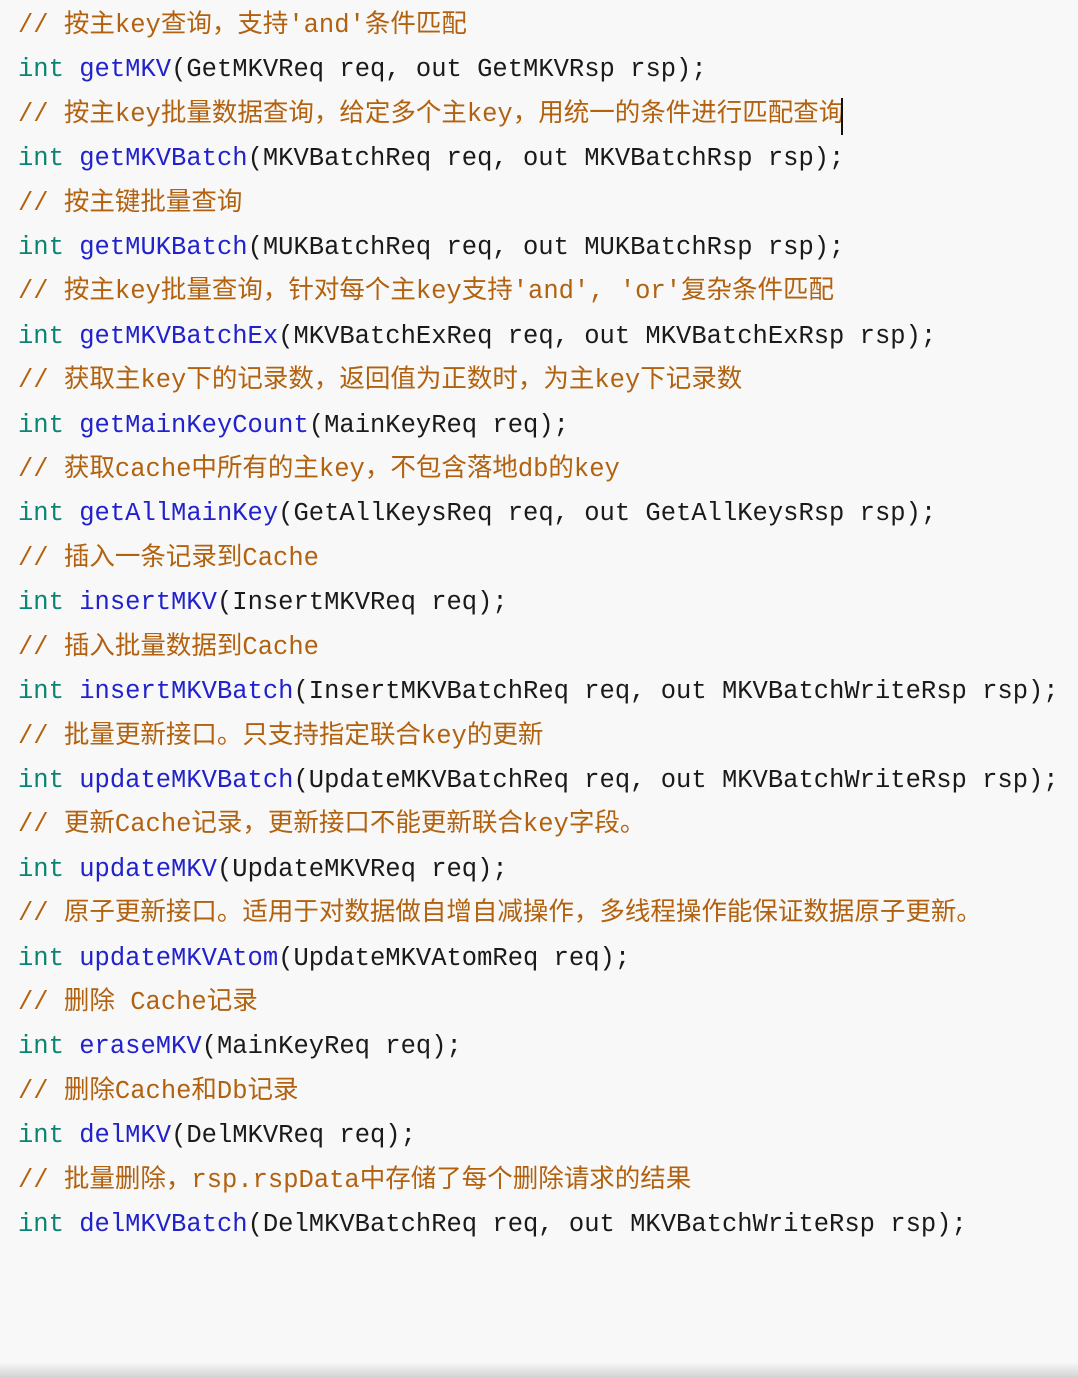 The image size is (1078, 1378). What do you see at coordinates (332, 825) in the screenshot?
I see `code-token: // 更新Cache记录，更新接口不能更新联合key字段。` at bounding box center [332, 825].